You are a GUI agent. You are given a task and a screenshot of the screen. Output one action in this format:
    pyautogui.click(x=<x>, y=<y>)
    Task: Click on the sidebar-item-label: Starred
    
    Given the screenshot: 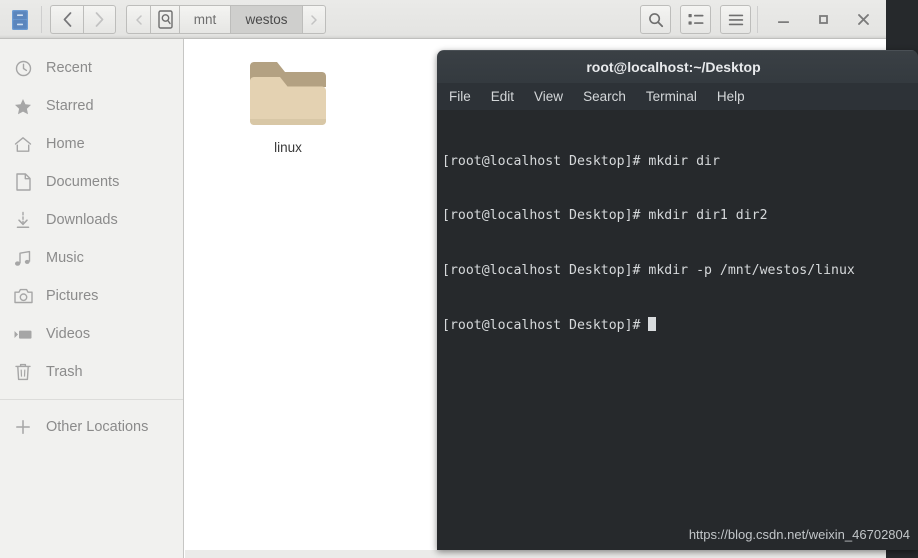 What is the action you would take?
    pyautogui.click(x=70, y=106)
    